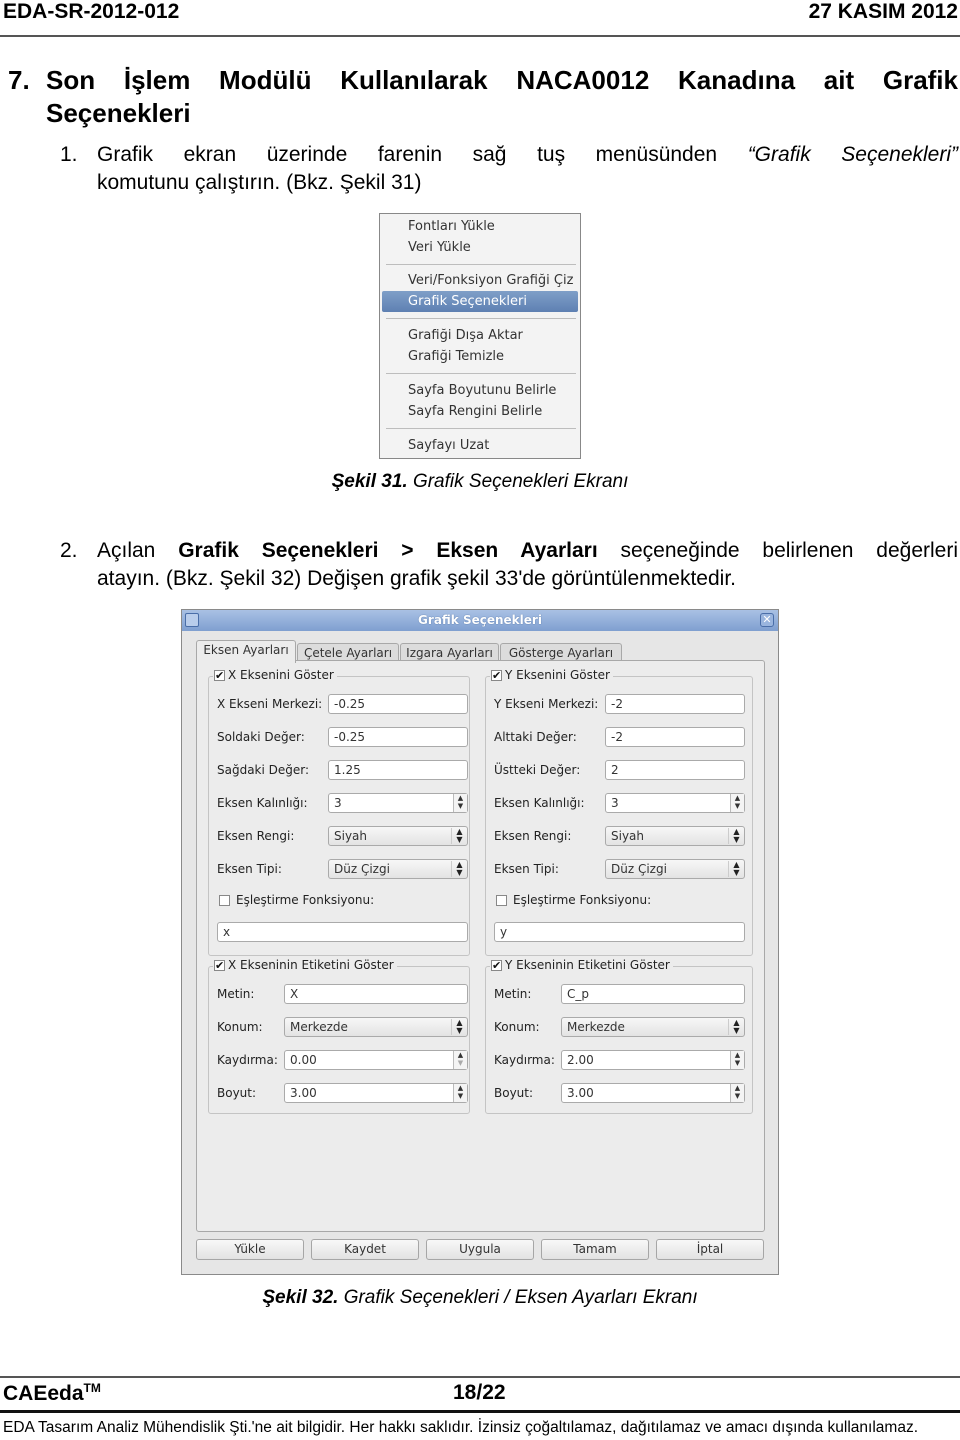 Image resolution: width=960 pixels, height=1440 pixels. I want to click on x-label-size-label: Boyut:, so click(237, 1093).